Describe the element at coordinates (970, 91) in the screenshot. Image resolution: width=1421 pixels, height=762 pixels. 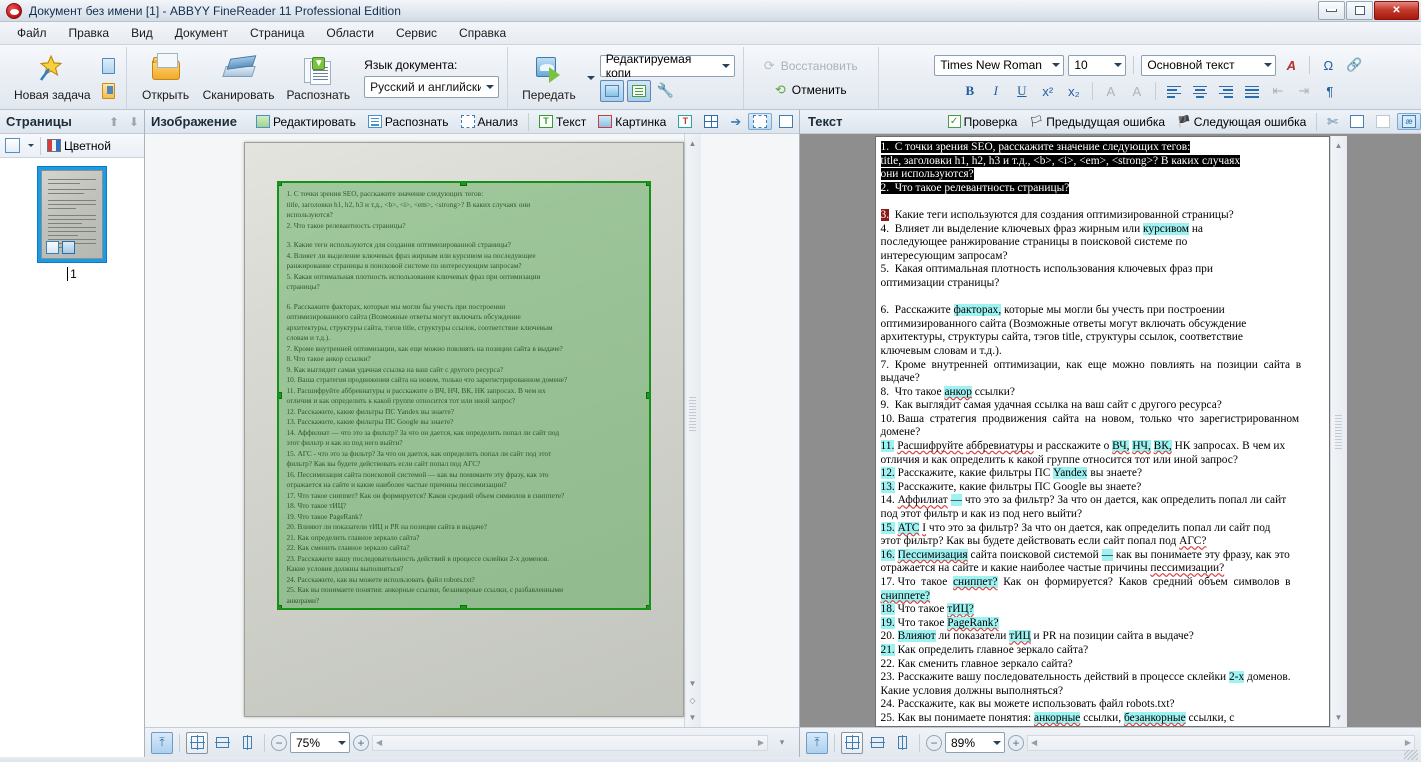
I see `bold-button: B` at that location.